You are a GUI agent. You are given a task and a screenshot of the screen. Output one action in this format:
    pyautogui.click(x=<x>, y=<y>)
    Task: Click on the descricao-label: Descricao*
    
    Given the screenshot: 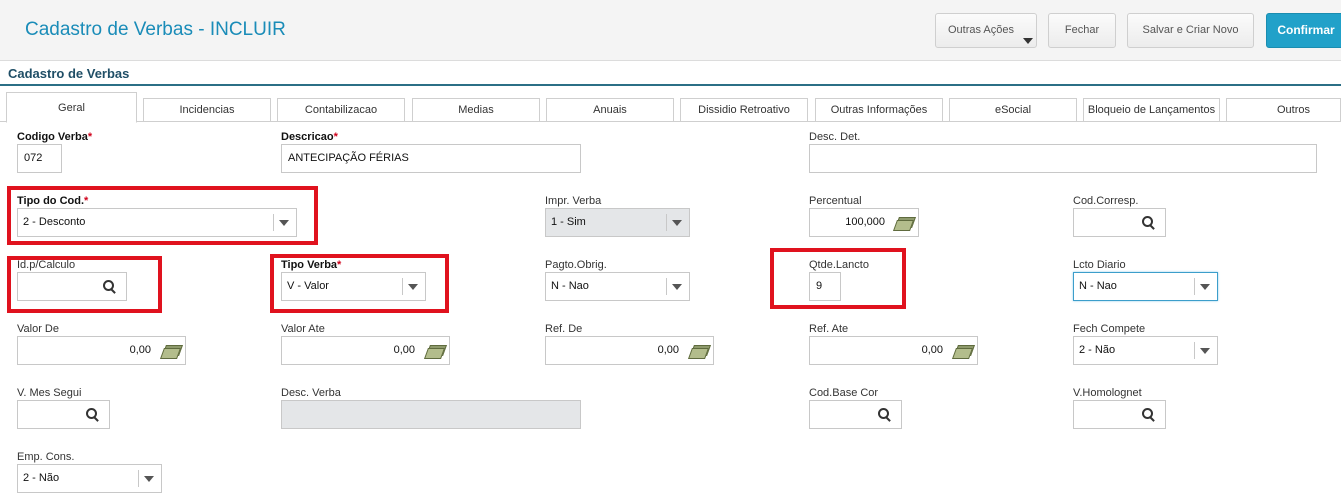 What is the action you would take?
    pyautogui.click(x=309, y=137)
    